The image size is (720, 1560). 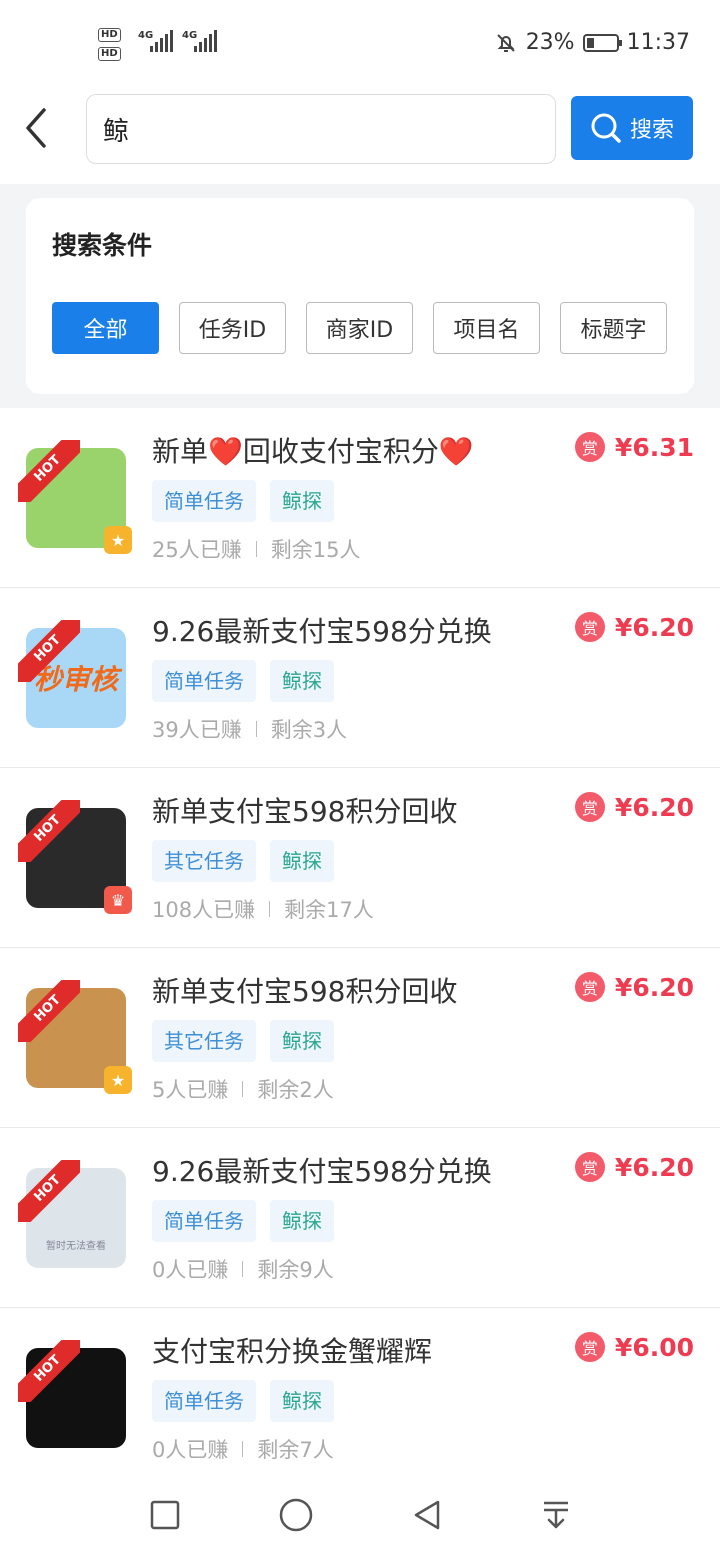 I want to click on thumbnail-text: 暂时无法查看, so click(x=76, y=1246).